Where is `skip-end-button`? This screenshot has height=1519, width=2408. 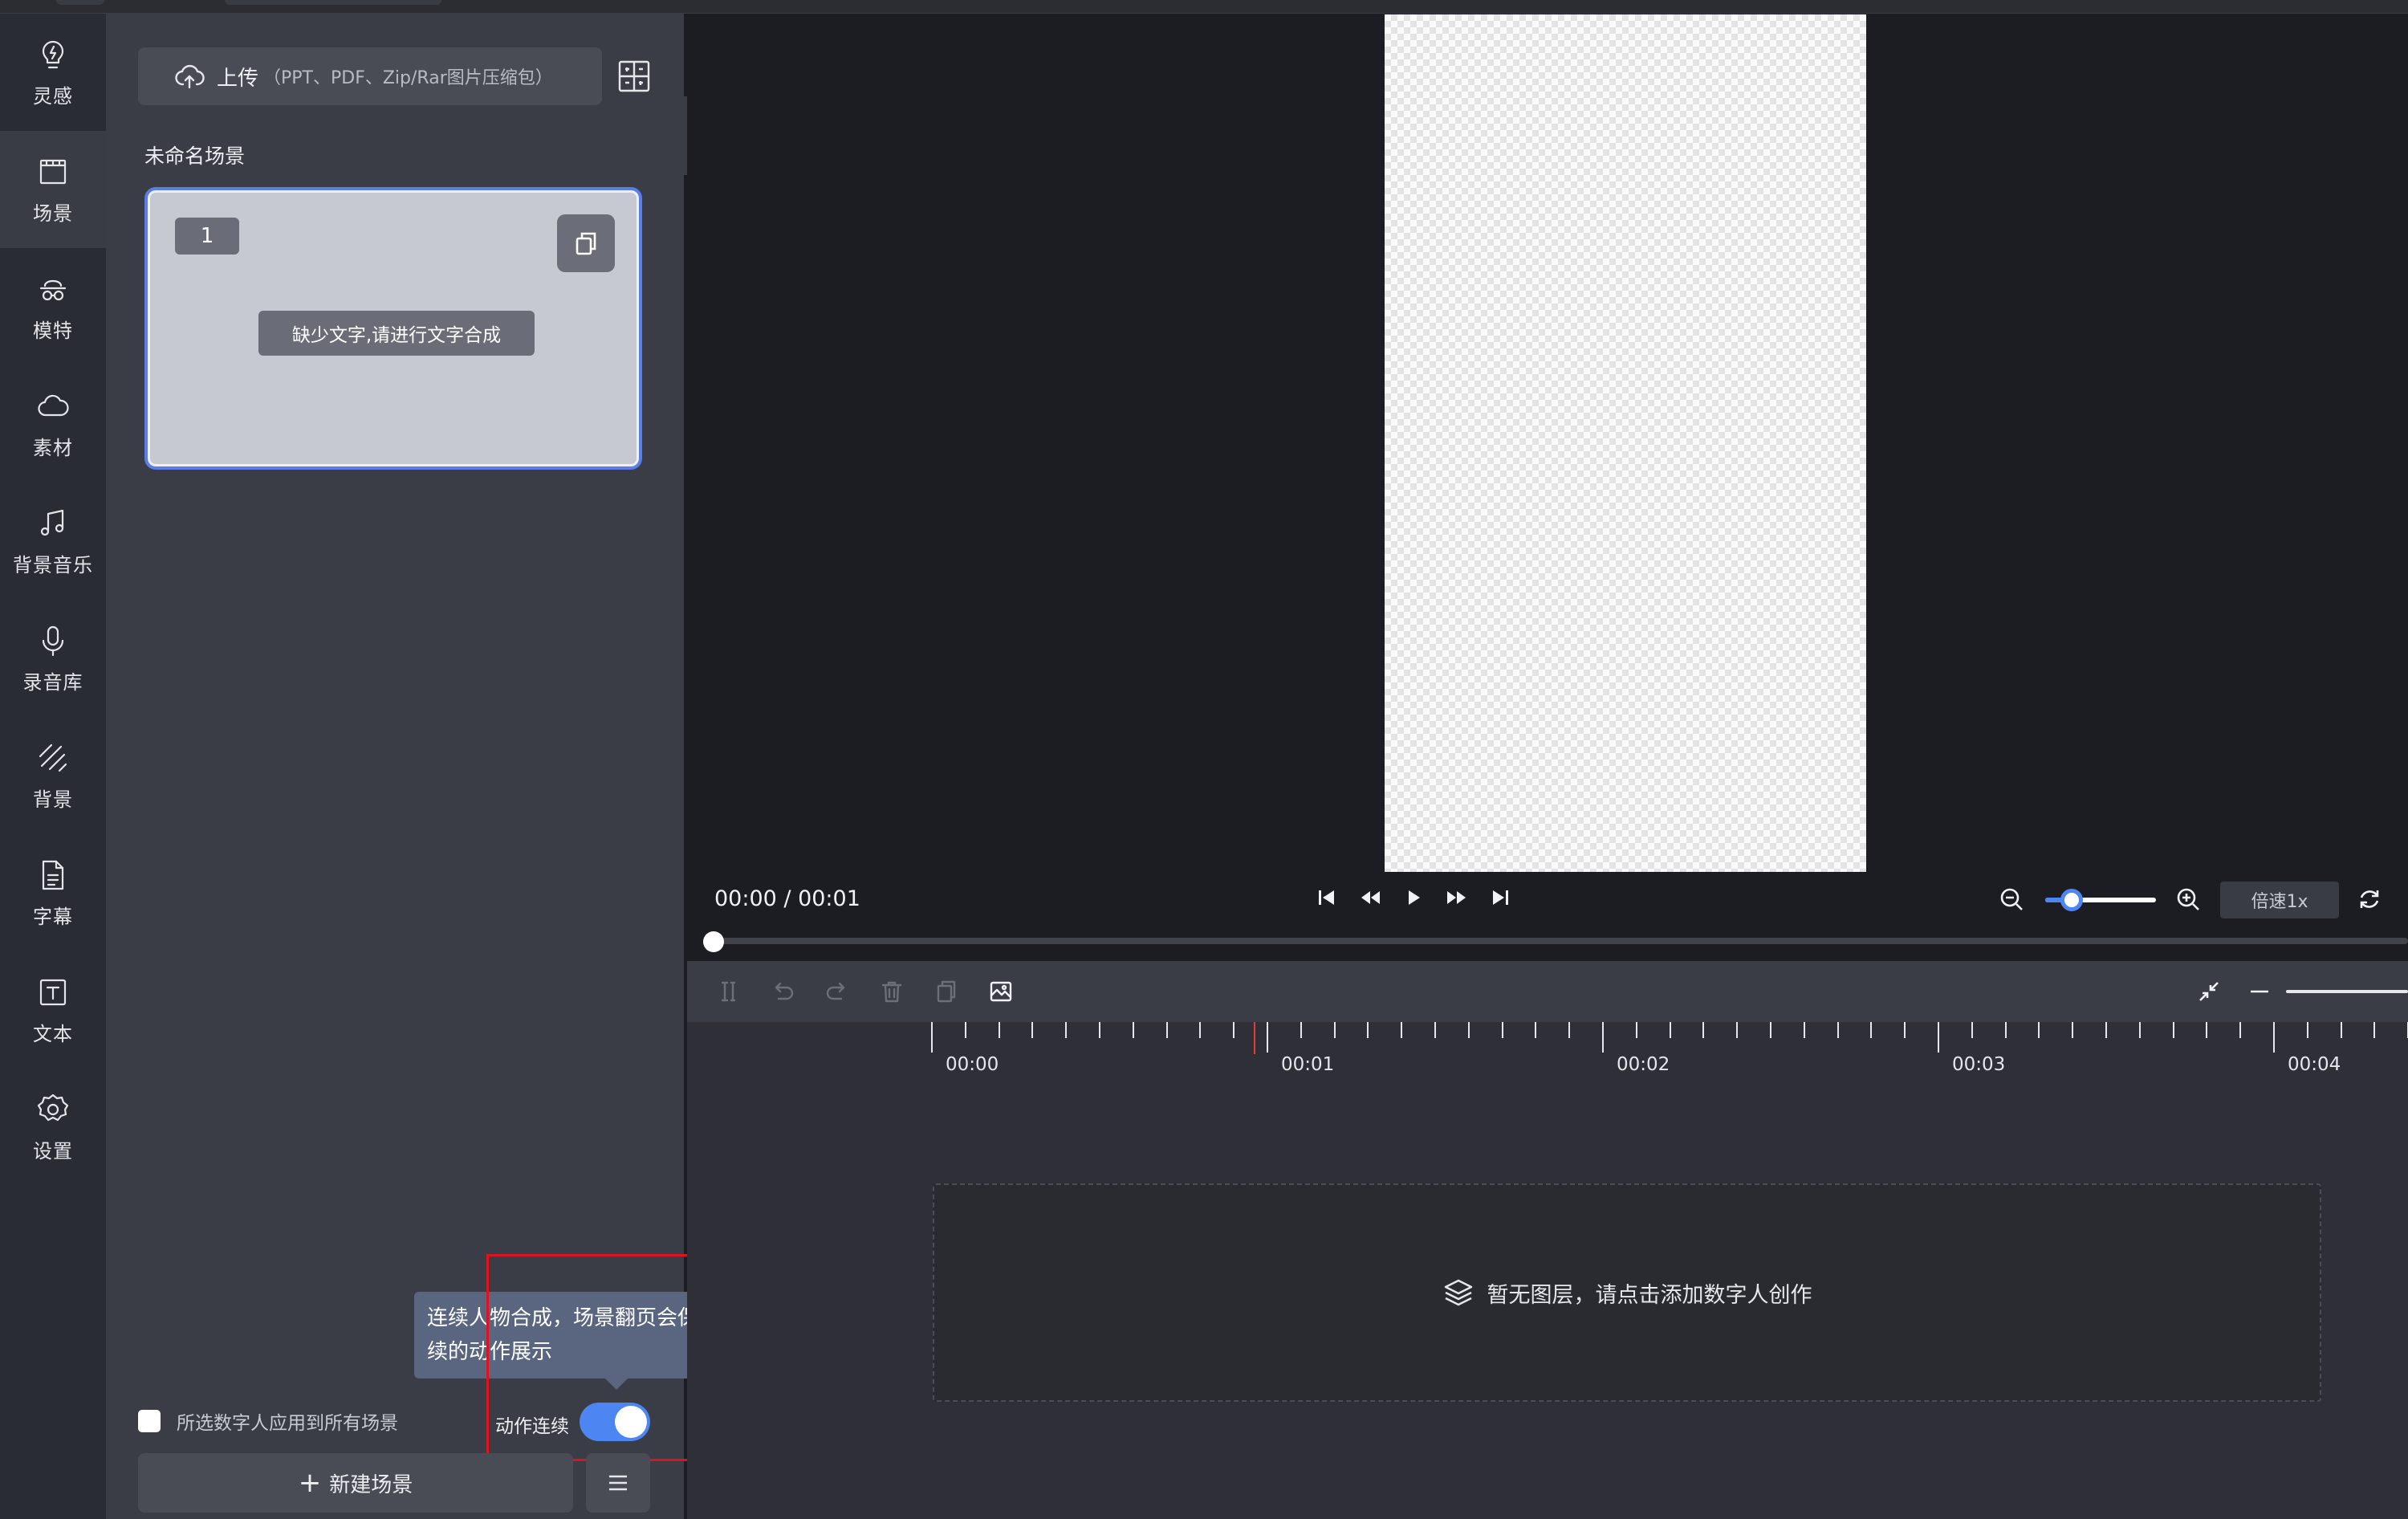
skip-end-button is located at coordinates (1500, 897).